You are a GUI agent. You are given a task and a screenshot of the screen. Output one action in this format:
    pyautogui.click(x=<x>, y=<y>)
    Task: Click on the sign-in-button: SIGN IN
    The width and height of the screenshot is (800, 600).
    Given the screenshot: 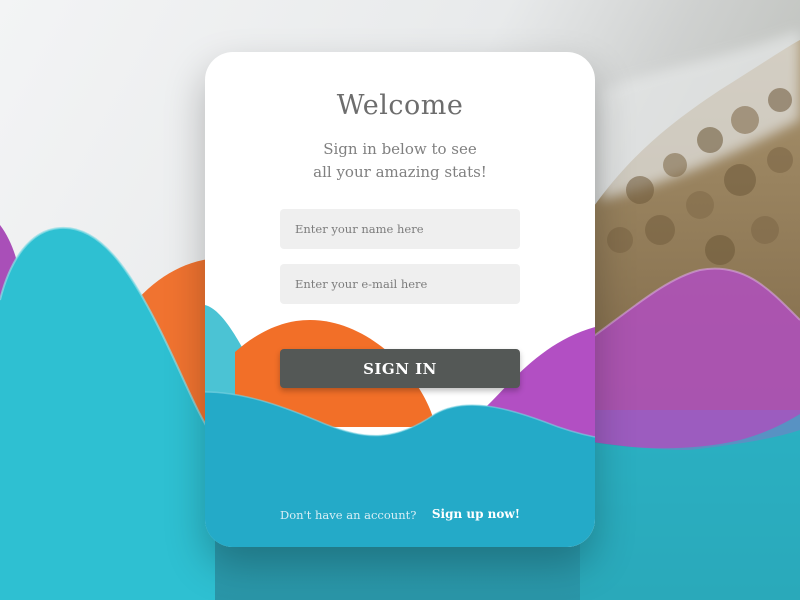 What is the action you would take?
    pyautogui.click(x=400, y=368)
    